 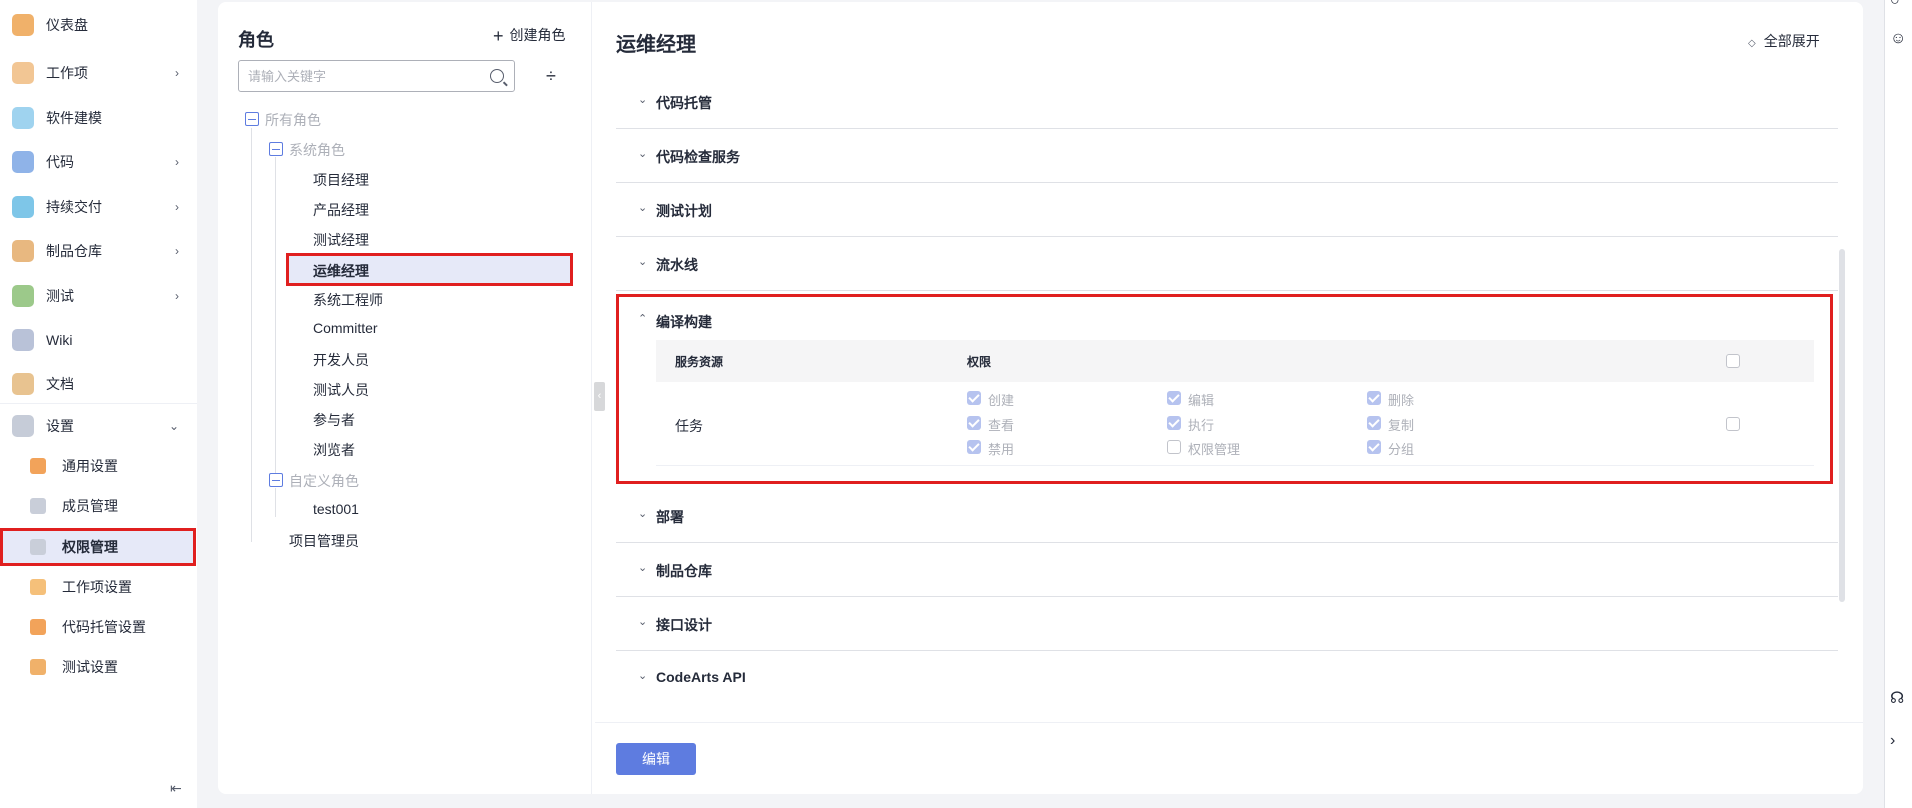 What do you see at coordinates (324, 541) in the screenshot?
I see `role-item-project-admin: 项目管理员` at bounding box center [324, 541].